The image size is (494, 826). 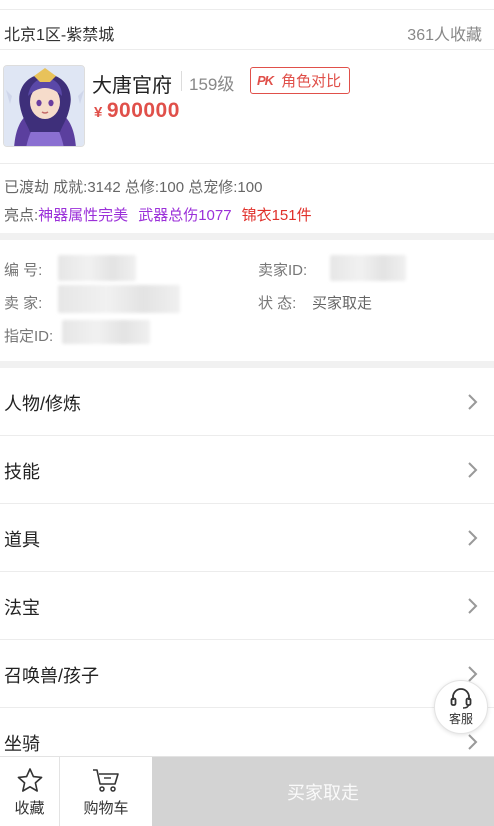 I want to click on menu-item-items: 道具, so click(x=247, y=538).